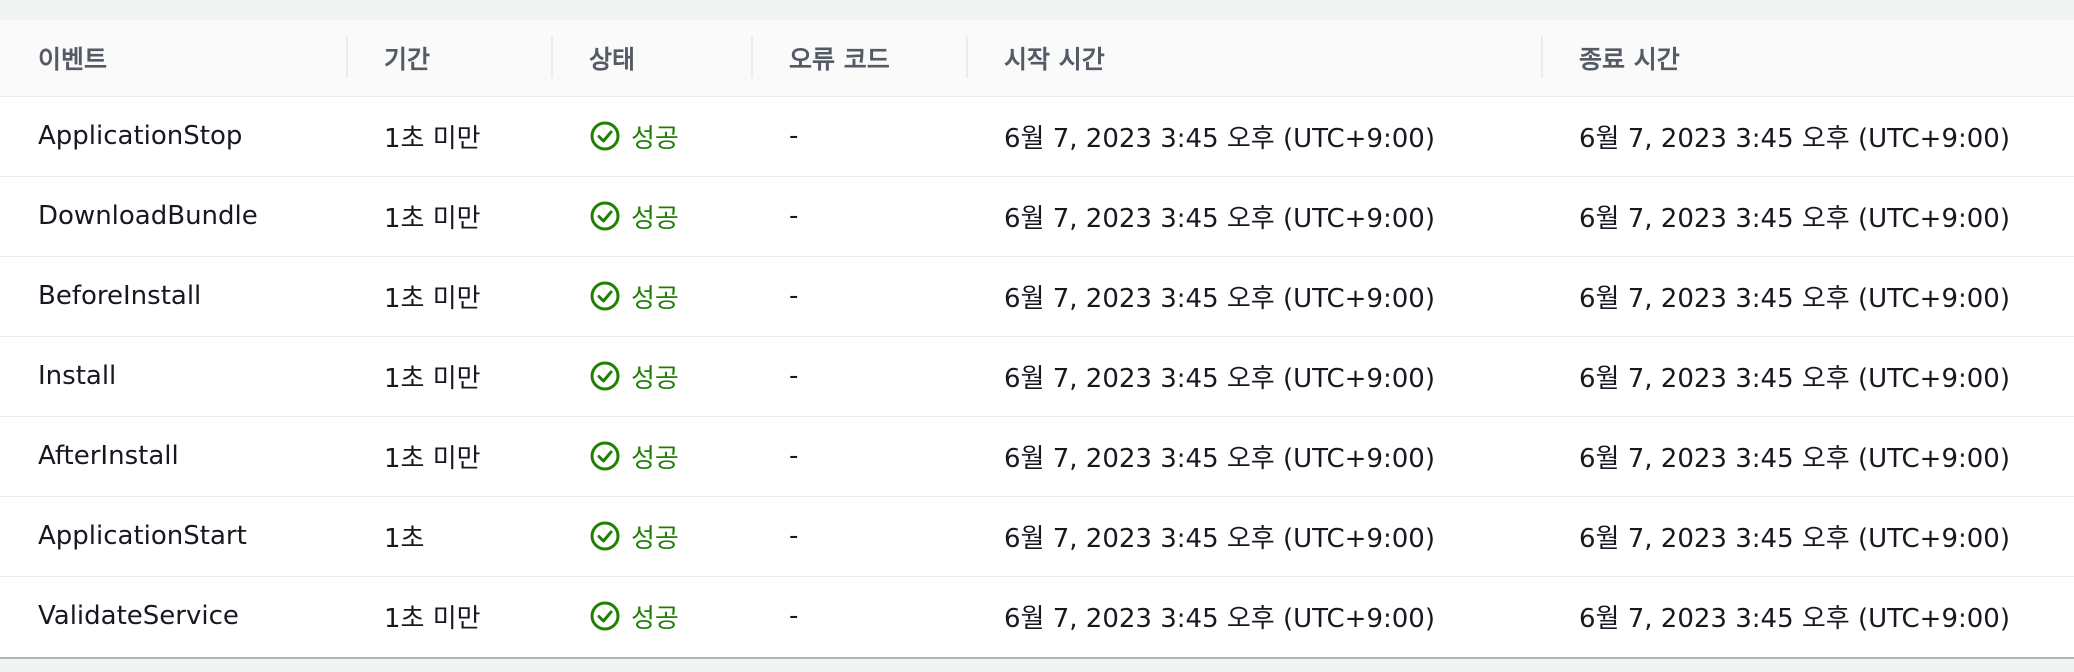 This screenshot has width=2074, height=672. What do you see at coordinates (448, 58) in the screenshot?
I see `column-header-duration: 기간` at bounding box center [448, 58].